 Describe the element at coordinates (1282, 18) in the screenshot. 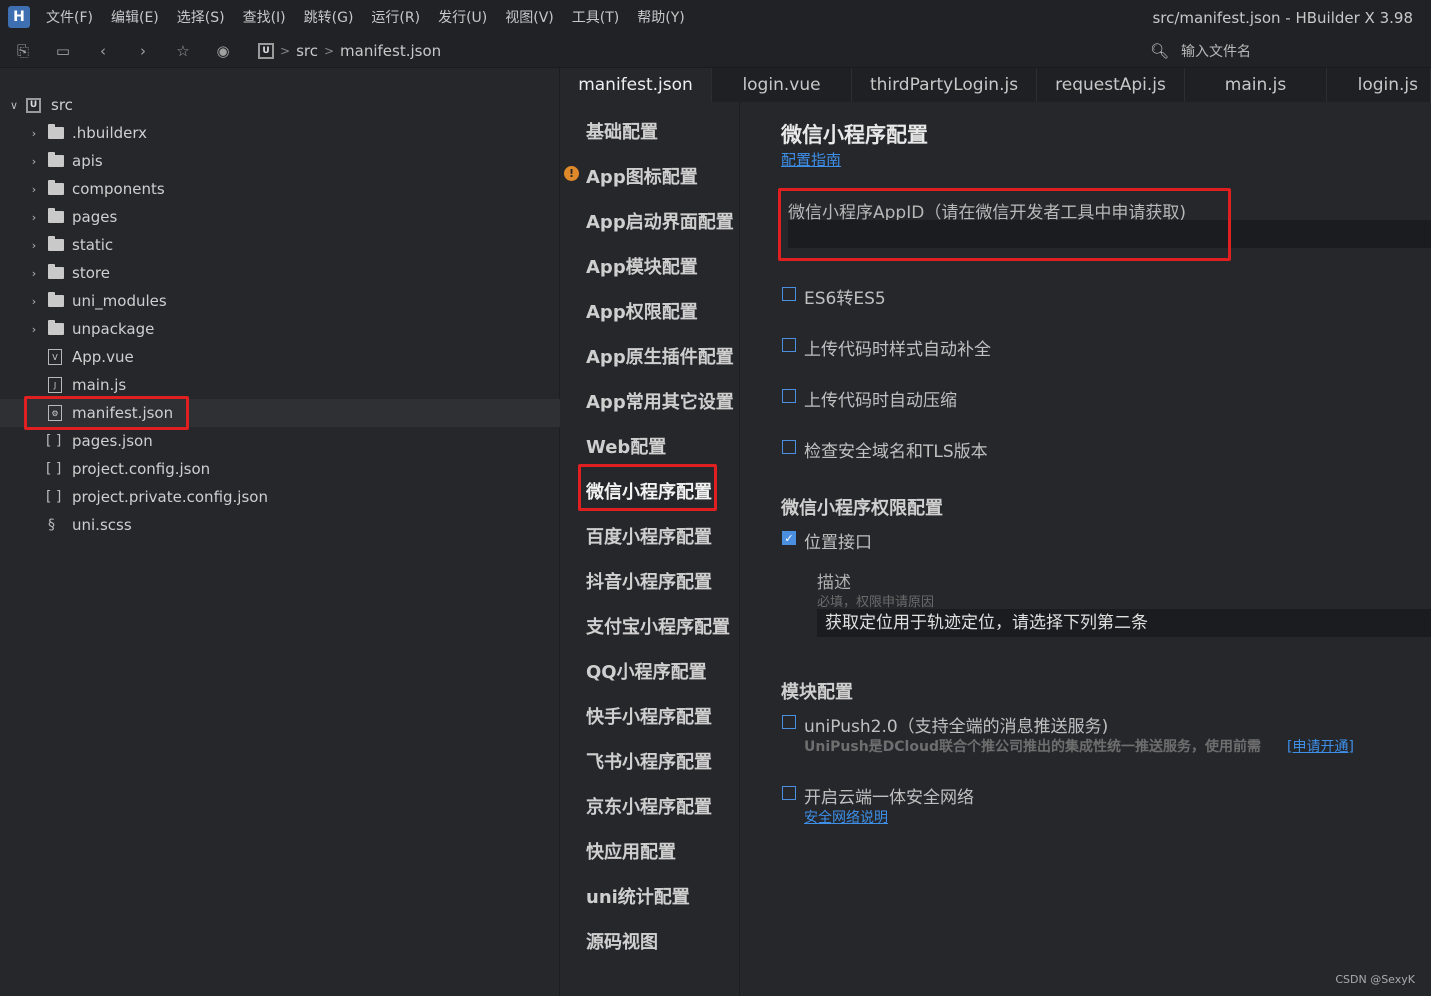

I see `window-title: src/manifest.json - HBuilder X 3.98` at that location.